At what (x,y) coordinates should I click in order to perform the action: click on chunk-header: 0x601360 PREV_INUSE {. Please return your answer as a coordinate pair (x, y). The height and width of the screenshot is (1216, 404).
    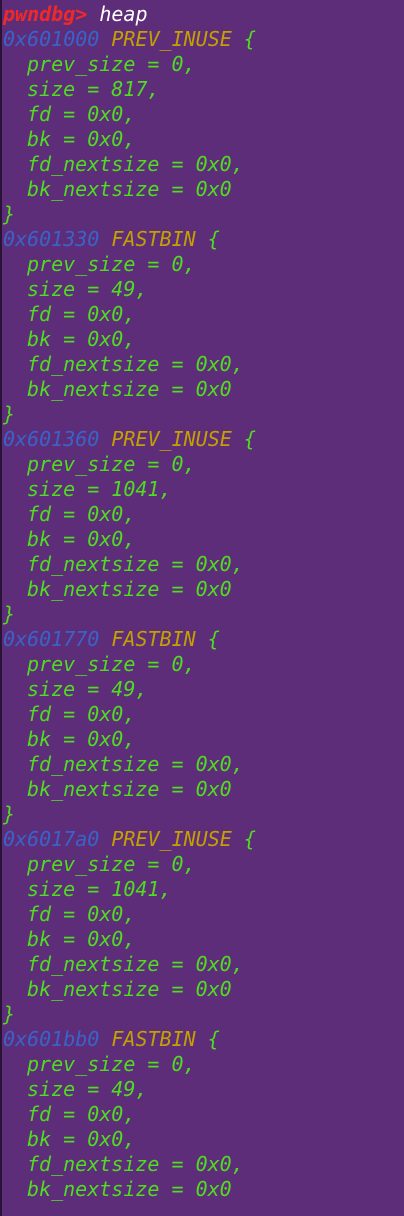
    Looking at the image, I should click on (203, 439).